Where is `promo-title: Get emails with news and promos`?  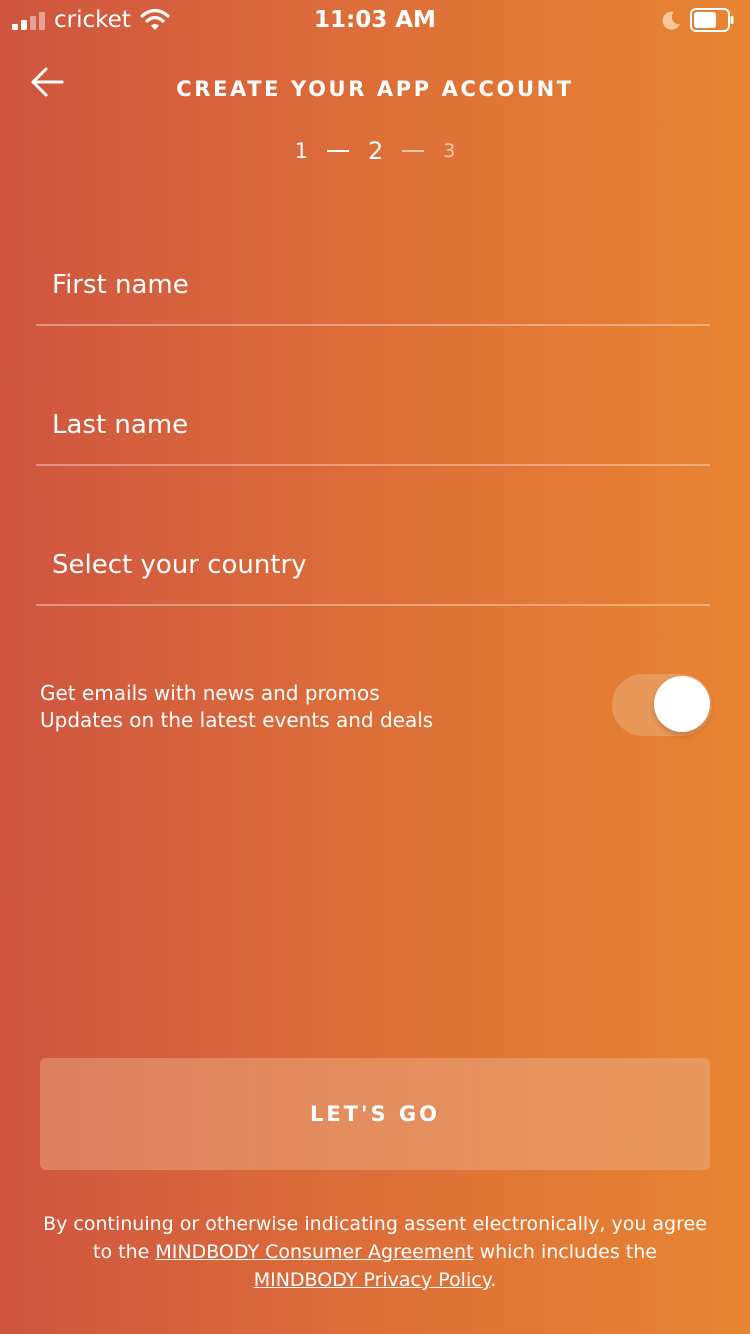 promo-title: Get emails with news and promos is located at coordinates (210, 693).